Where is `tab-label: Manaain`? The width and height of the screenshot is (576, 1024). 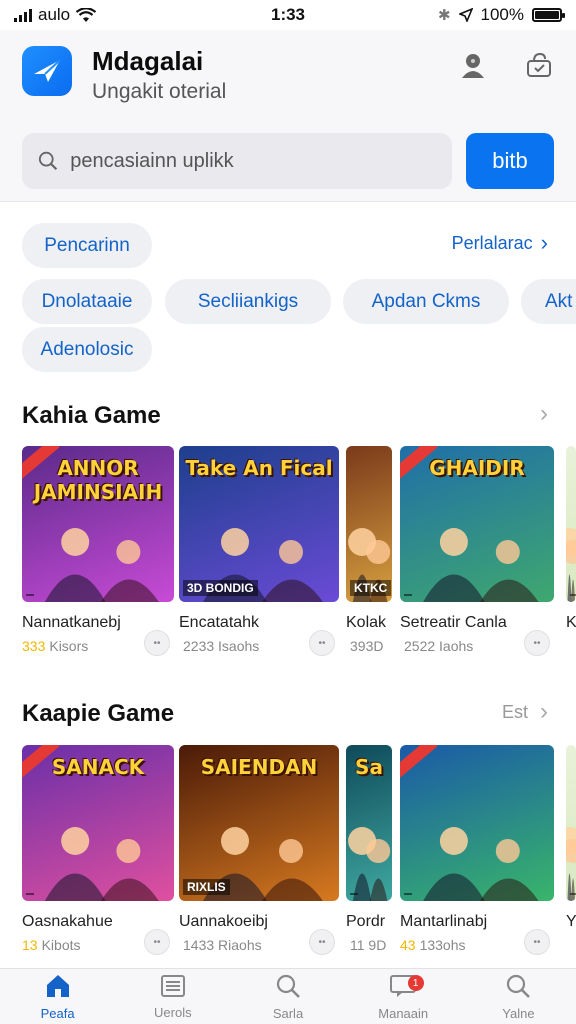
tab-label: Manaain is located at coordinates (403, 1013).